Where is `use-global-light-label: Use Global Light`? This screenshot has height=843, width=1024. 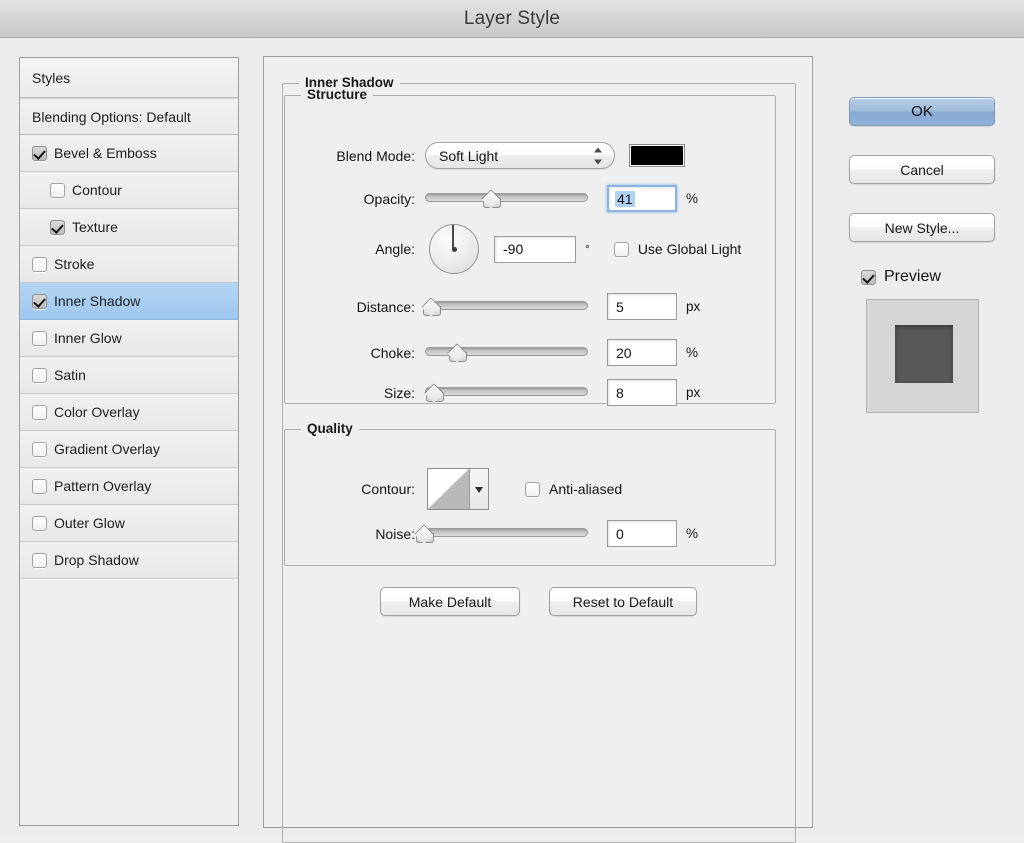
use-global-light-label: Use Global Light is located at coordinates (689, 249).